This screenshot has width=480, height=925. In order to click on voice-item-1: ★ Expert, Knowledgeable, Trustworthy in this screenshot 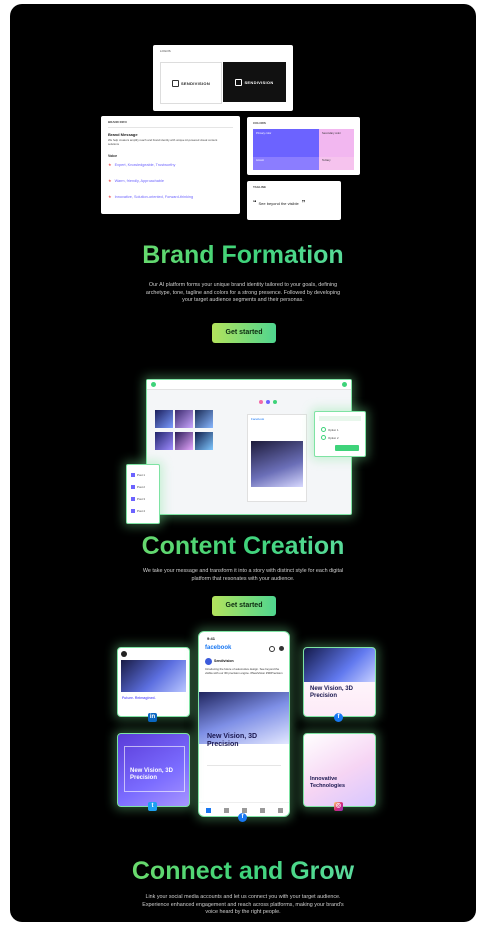, I will do `click(142, 164)`.